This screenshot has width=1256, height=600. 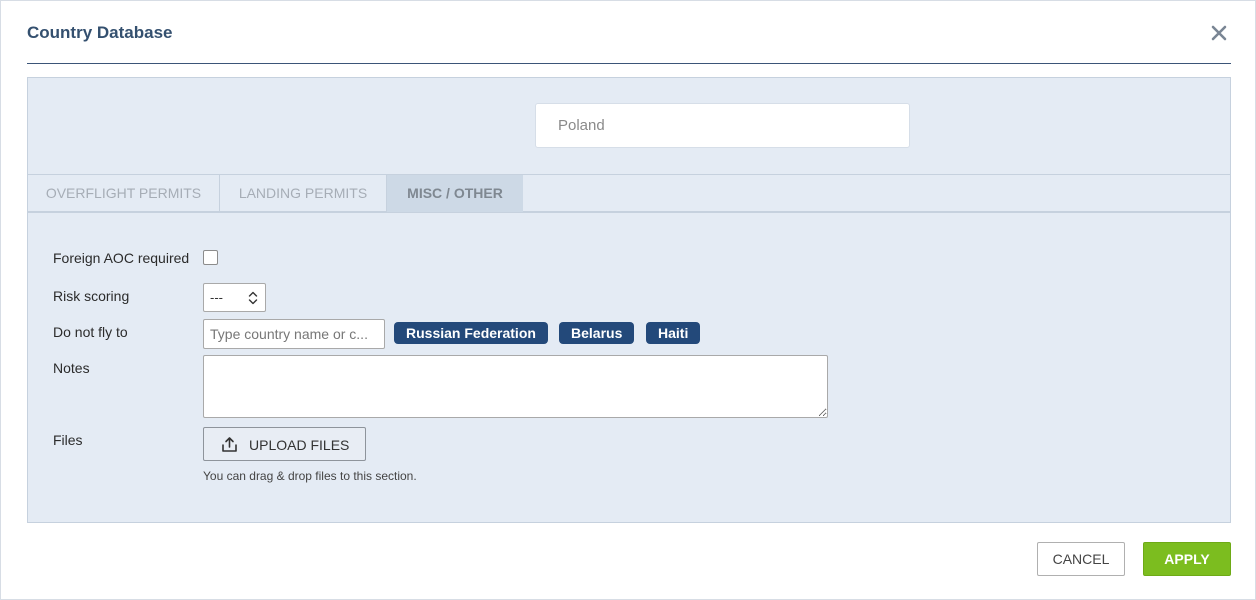 I want to click on upload-files-button: UPLOAD FILES, so click(x=284, y=444).